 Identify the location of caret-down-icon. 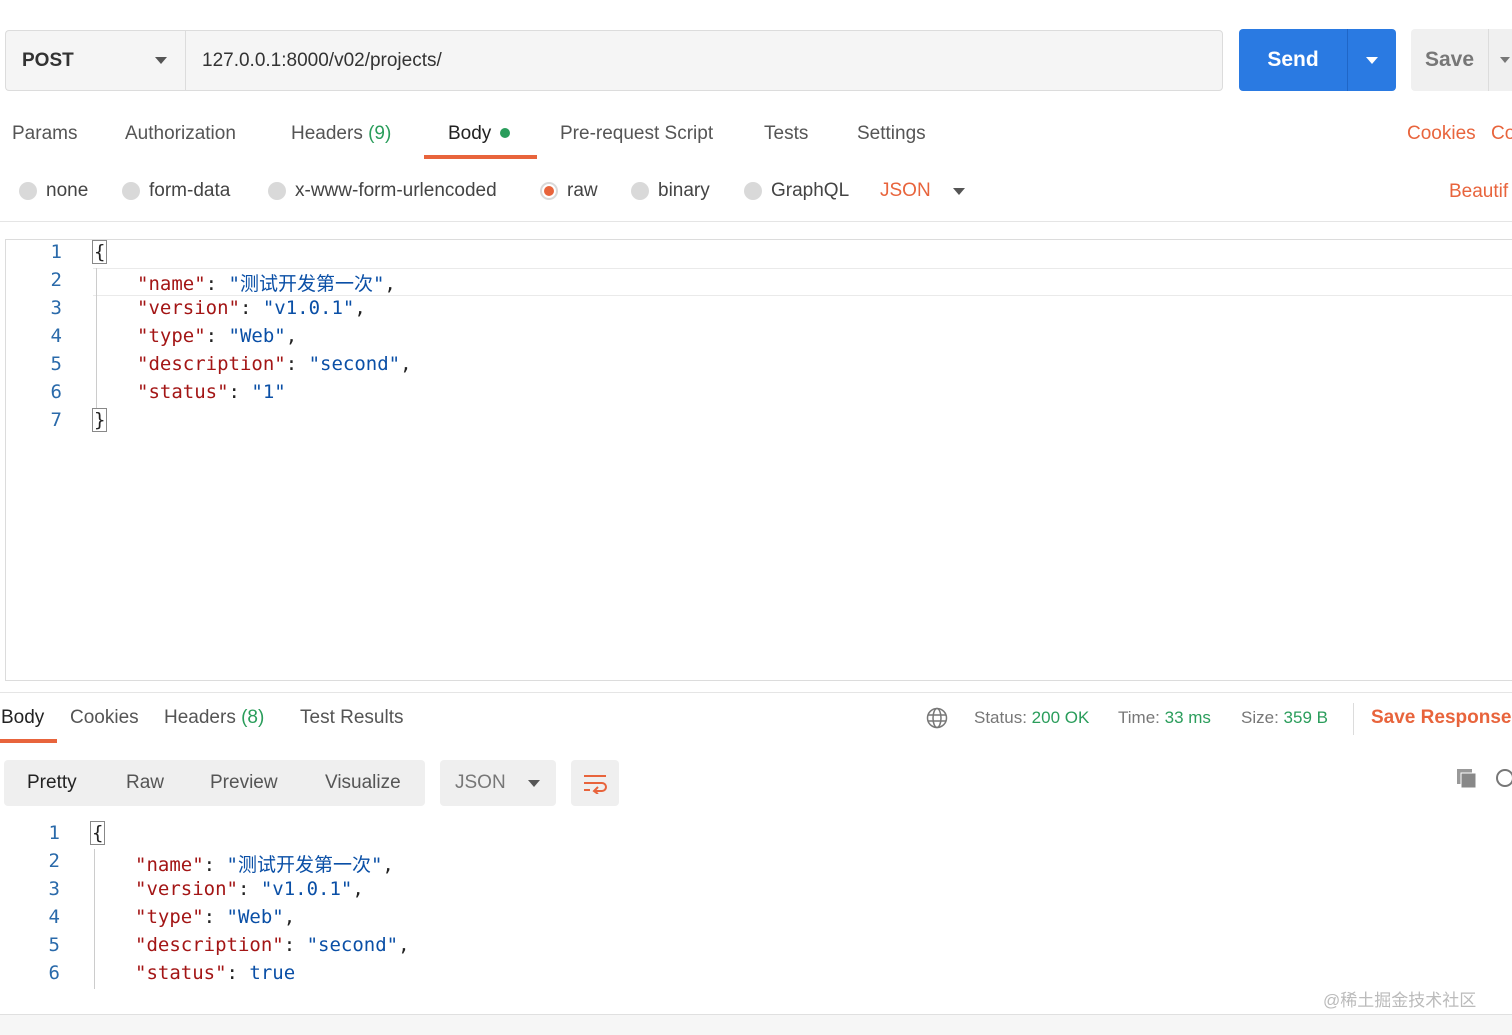
(1372, 60).